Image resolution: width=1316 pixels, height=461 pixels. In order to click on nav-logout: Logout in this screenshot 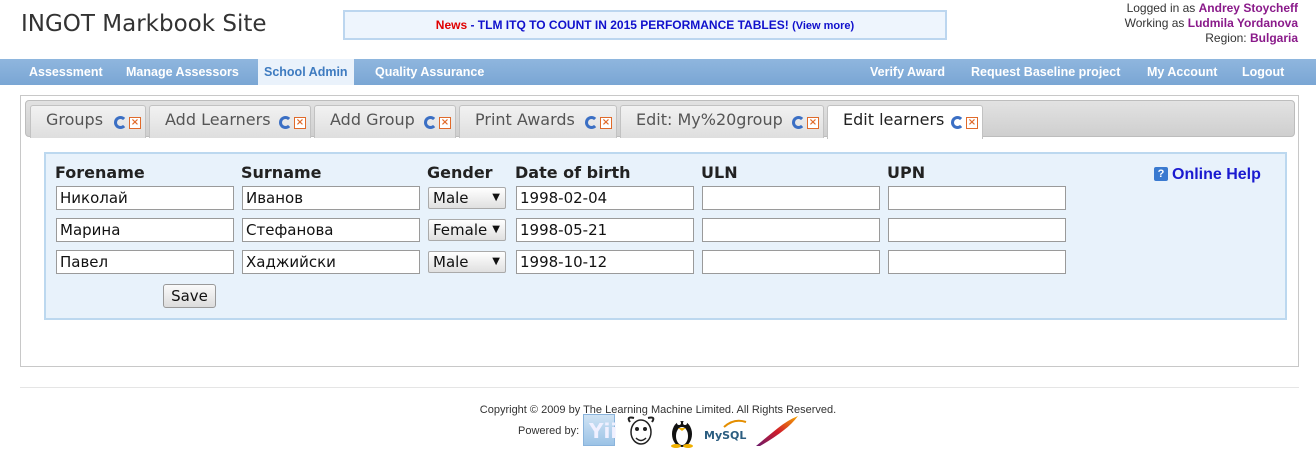, I will do `click(1263, 72)`.